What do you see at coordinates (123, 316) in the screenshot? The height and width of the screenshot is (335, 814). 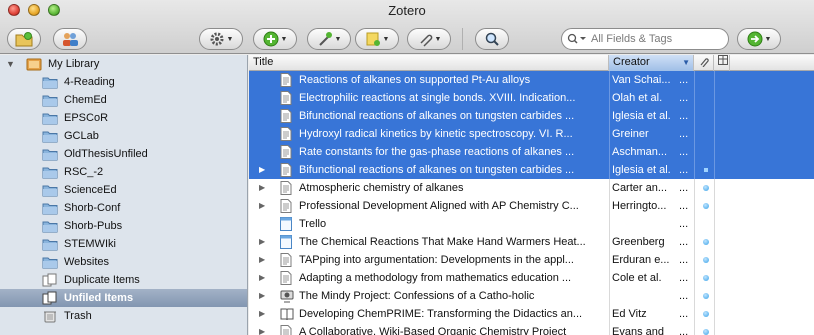 I see `sidebar-item-trash: Trash` at bounding box center [123, 316].